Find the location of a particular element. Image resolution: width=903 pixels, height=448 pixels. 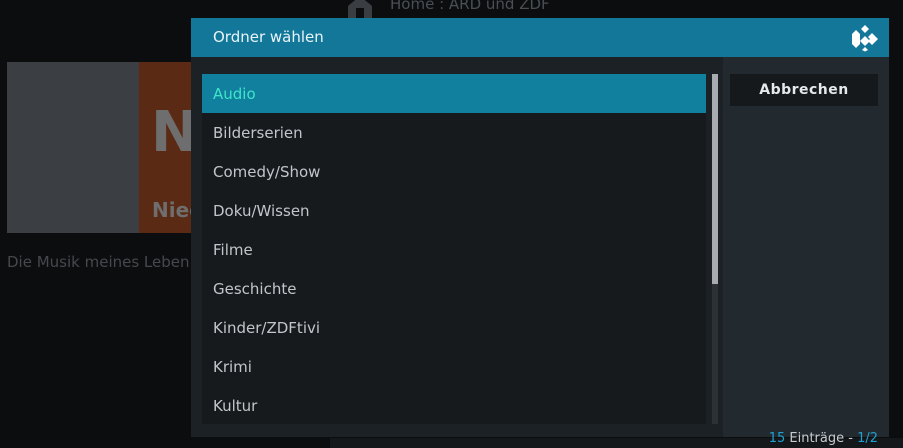

list-item: Audio is located at coordinates (454, 93).